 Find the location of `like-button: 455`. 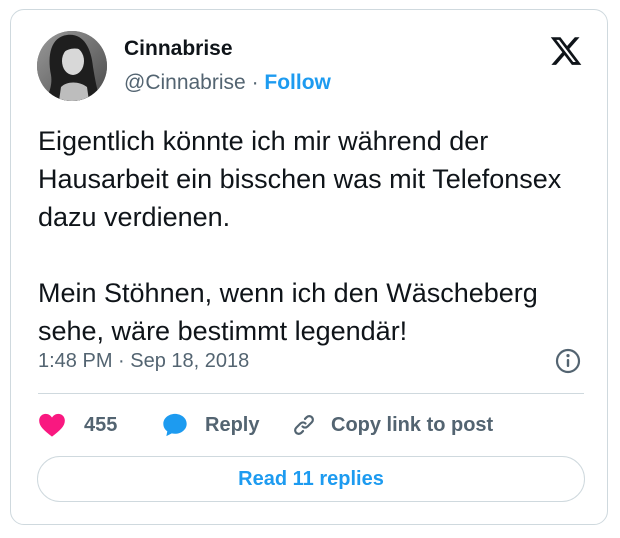

like-button: 455 is located at coordinates (77, 425).